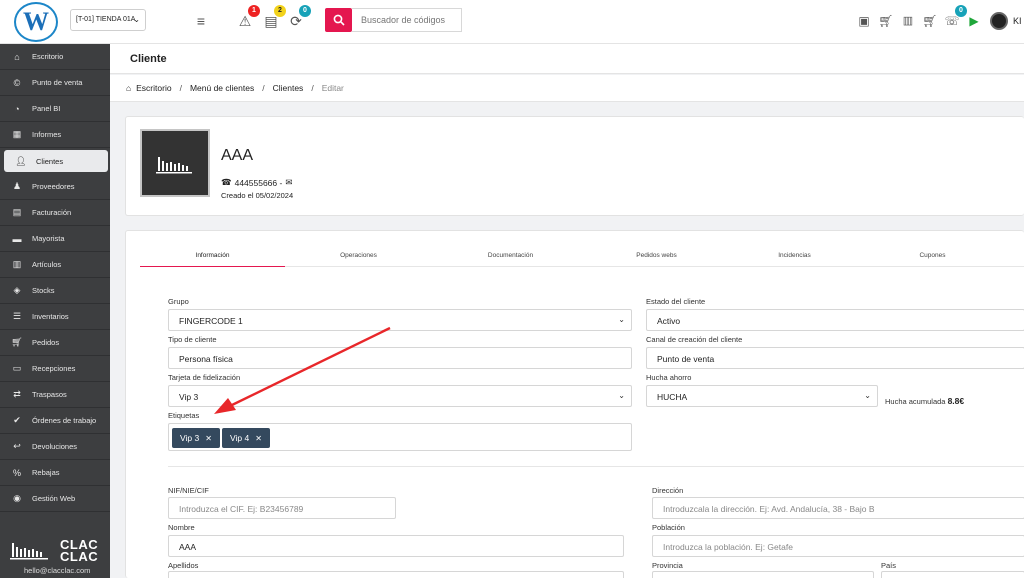 The height and width of the screenshot is (578, 1024). What do you see at coordinates (29, 551) in the screenshot?
I see `brand-logo-icon` at bounding box center [29, 551].